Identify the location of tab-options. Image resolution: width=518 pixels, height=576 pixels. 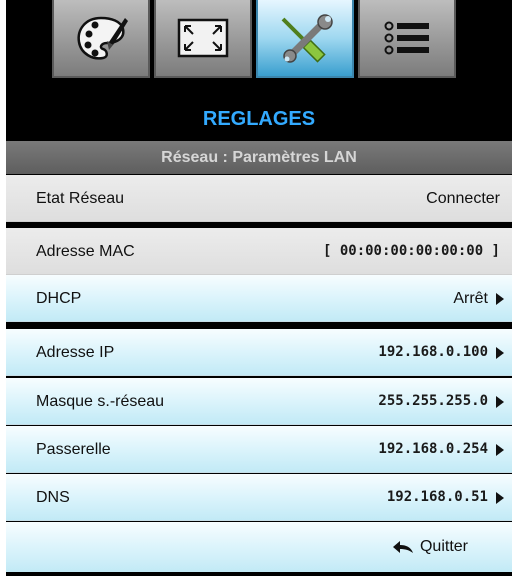
(407, 39).